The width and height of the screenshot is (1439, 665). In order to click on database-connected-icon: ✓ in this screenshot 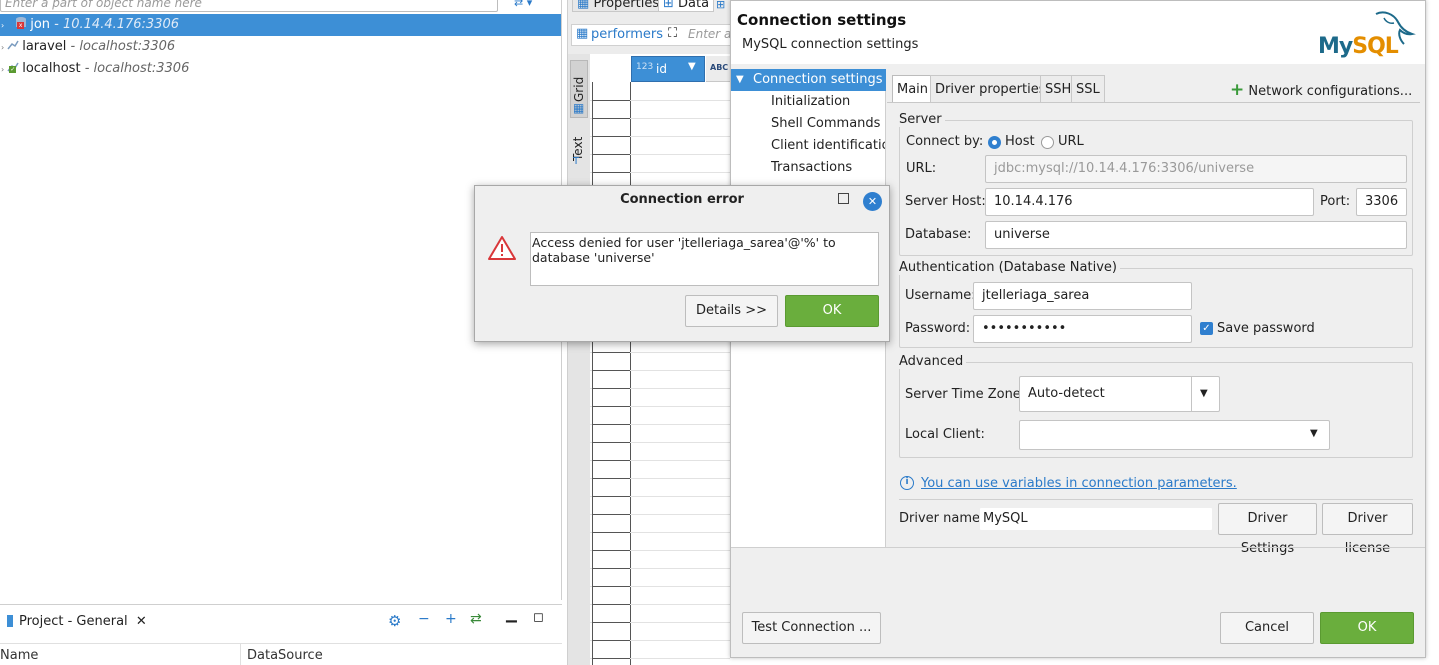, I will do `click(13, 67)`.